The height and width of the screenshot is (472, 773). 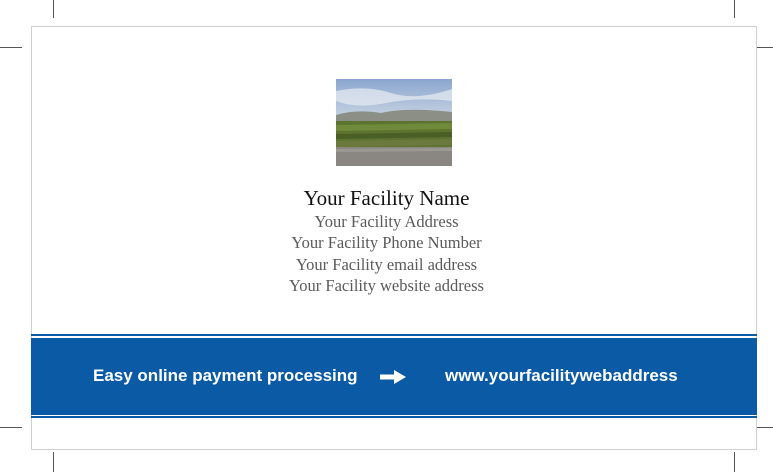 What do you see at coordinates (53, 462) in the screenshot?
I see `crop-mark-bottom-left-vertical` at bounding box center [53, 462].